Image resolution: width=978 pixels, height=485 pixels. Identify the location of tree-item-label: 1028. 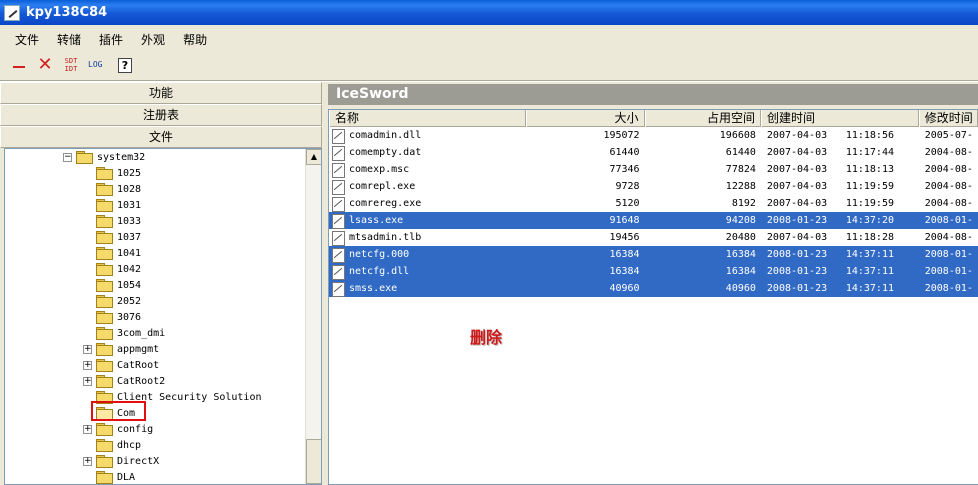
(129, 189).